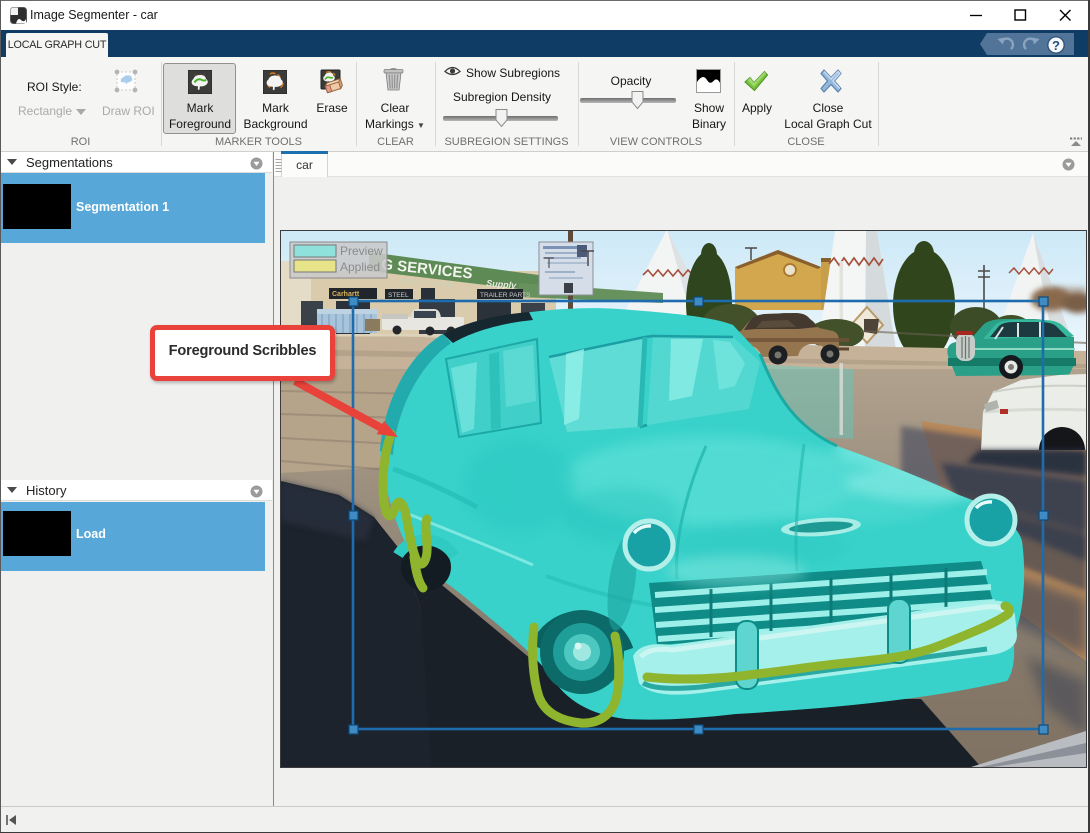 Image resolution: width=1090 pixels, height=833 pixels. I want to click on svg-text: Preview, so click(361, 251).